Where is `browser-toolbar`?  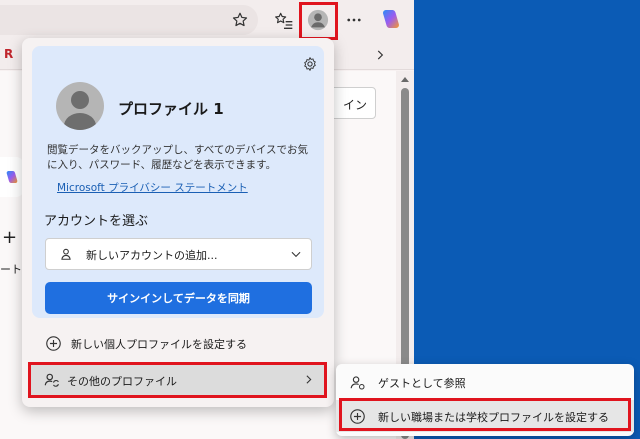
browser-toolbar is located at coordinates (207, 20).